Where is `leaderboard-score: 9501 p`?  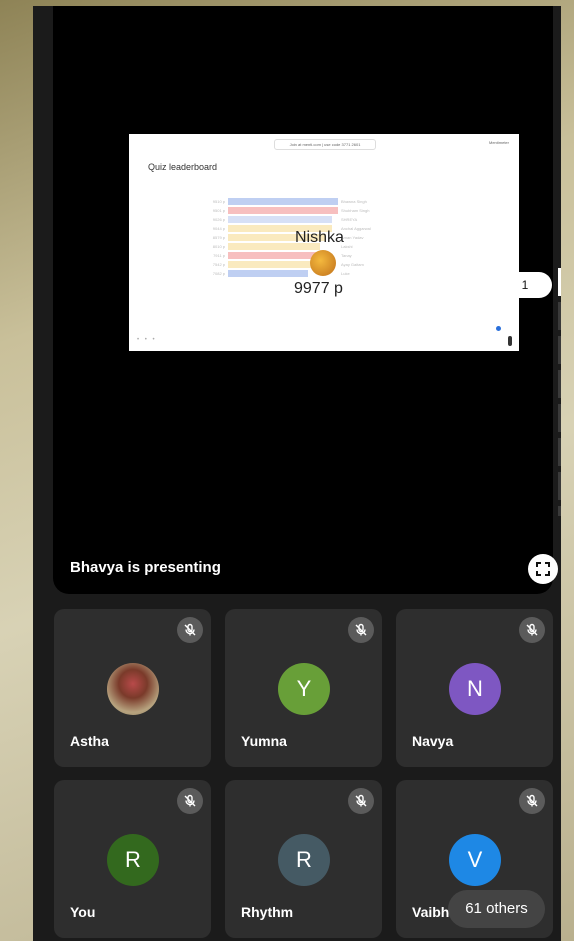 leaderboard-score: 9501 p is located at coordinates (218, 210).